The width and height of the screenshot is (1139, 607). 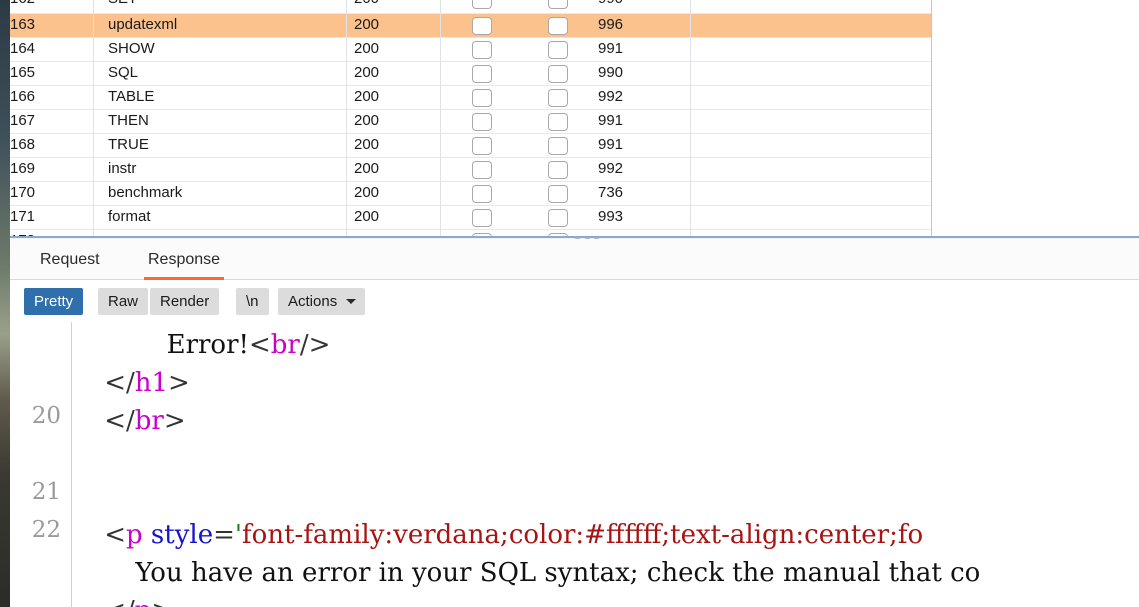 I want to click on table-row: 169 instr 200 992, so click(x=465, y=170).